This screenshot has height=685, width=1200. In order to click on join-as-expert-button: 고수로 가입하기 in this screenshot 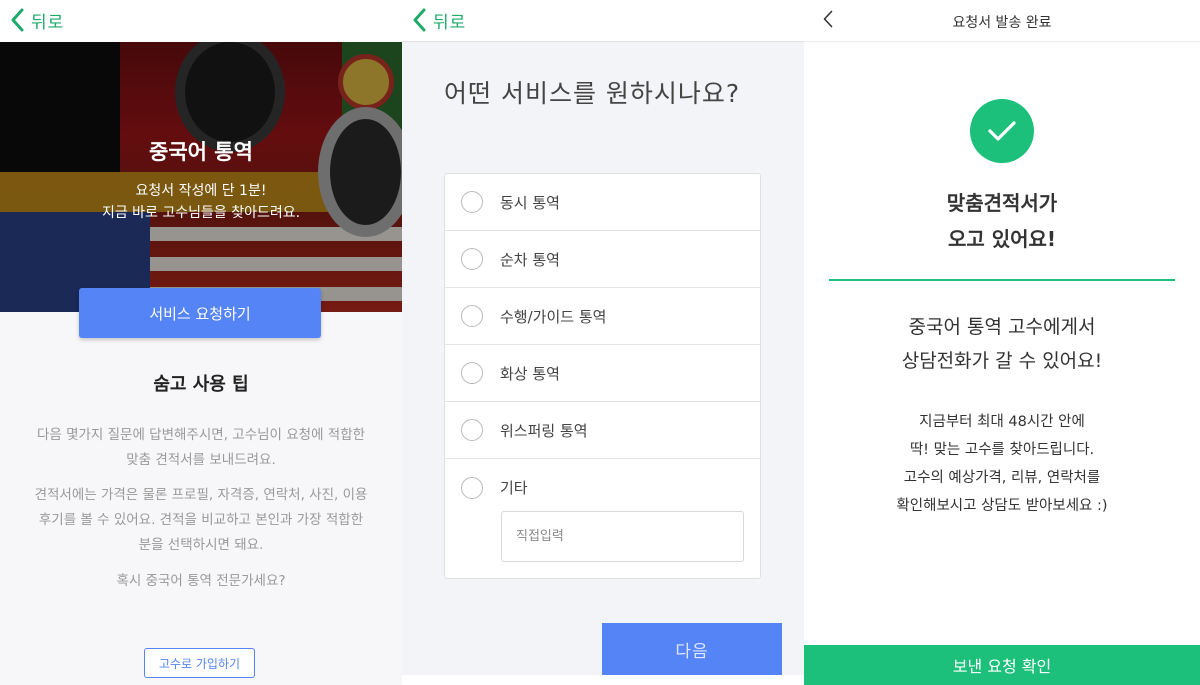, I will do `click(199, 663)`.